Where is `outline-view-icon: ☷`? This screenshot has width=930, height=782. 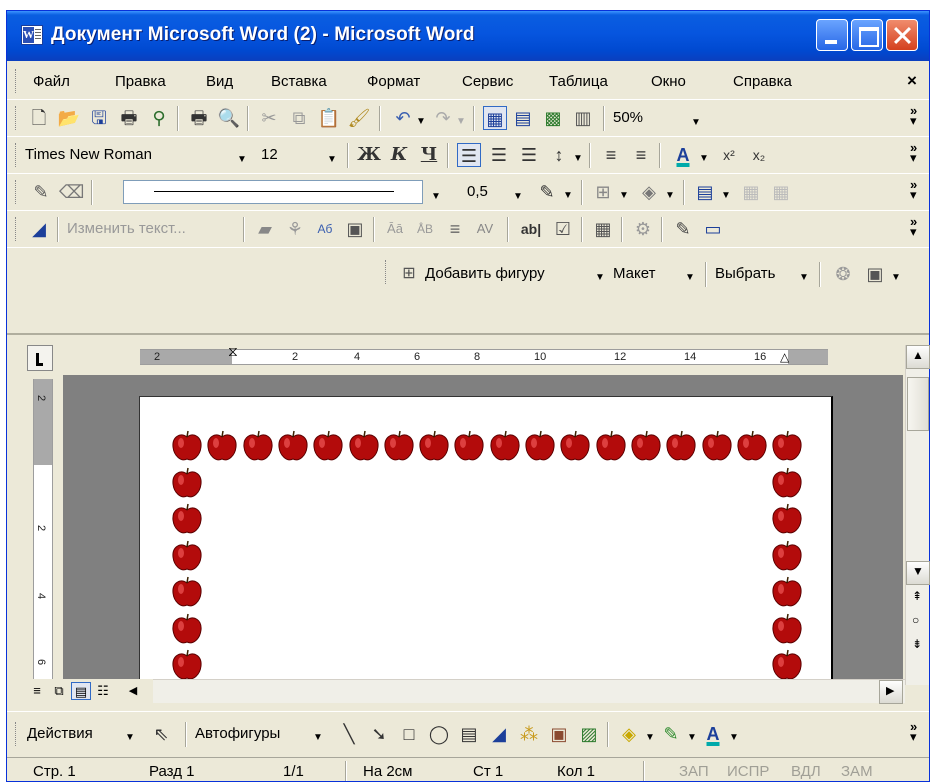
outline-view-icon: ☷ is located at coordinates (103, 691).